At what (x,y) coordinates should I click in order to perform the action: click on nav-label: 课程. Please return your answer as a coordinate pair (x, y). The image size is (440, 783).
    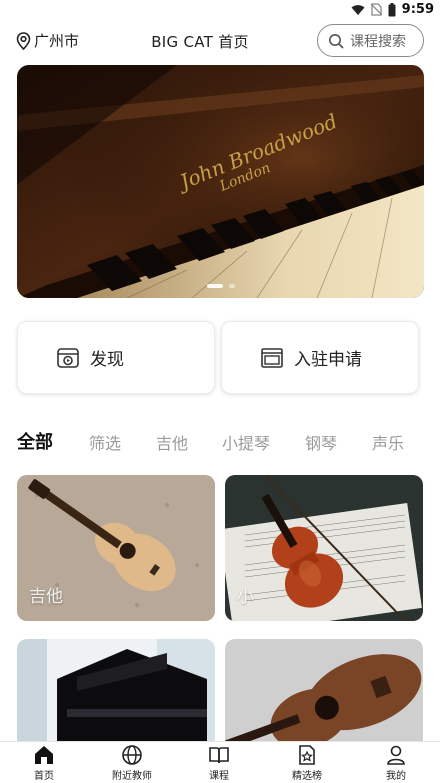
    Looking at the image, I should click on (219, 776).